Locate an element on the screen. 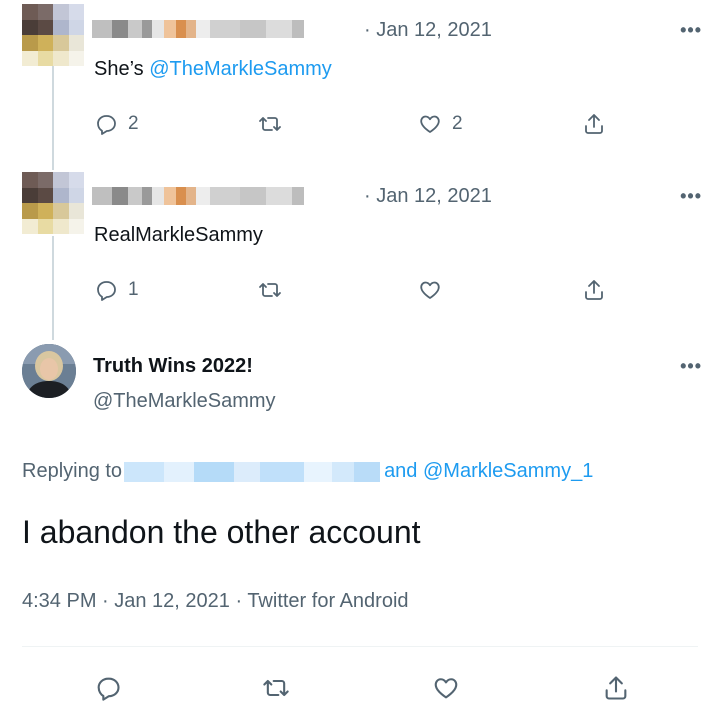 The image size is (720, 720). reply-button is located at coordinates (108, 688).